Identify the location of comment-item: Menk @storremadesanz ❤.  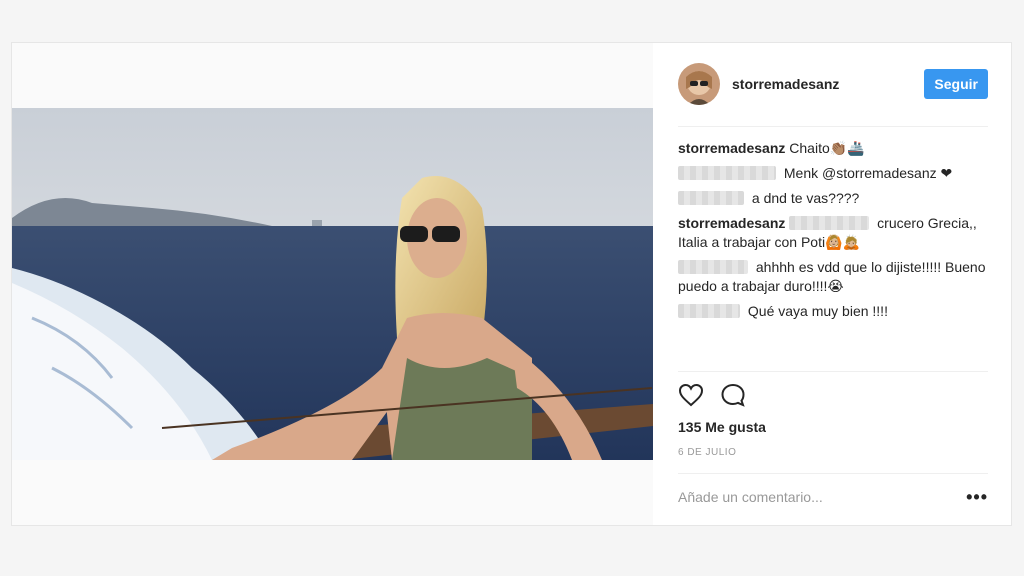
(833, 173).